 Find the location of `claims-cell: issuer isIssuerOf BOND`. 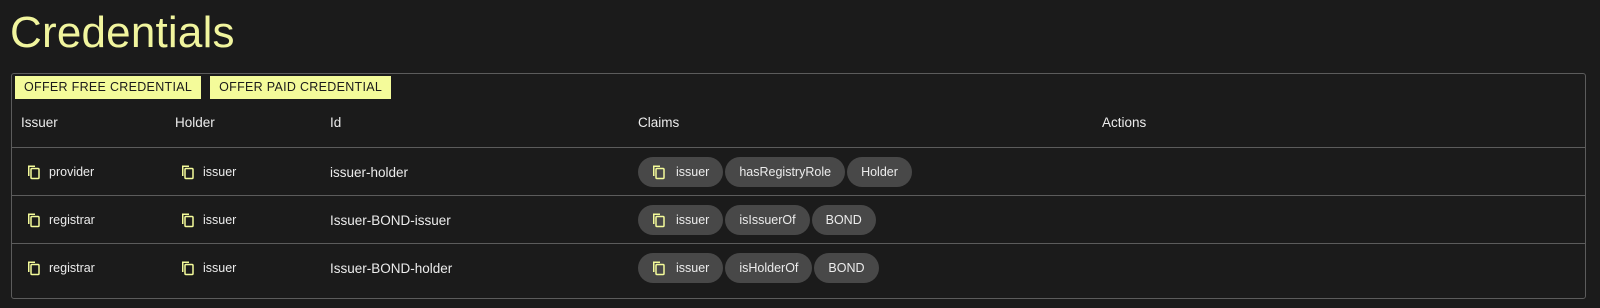

claims-cell: issuer isIssuerOf BOND is located at coordinates (758, 220).